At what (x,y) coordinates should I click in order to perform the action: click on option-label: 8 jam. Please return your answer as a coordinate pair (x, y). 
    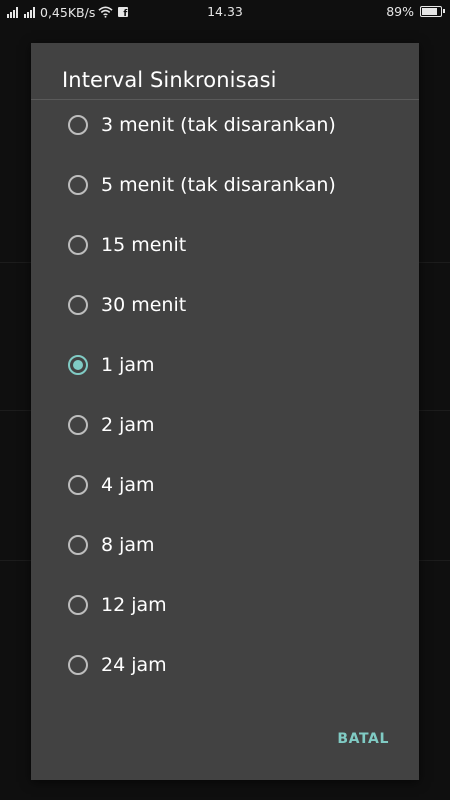
    Looking at the image, I should click on (128, 545).